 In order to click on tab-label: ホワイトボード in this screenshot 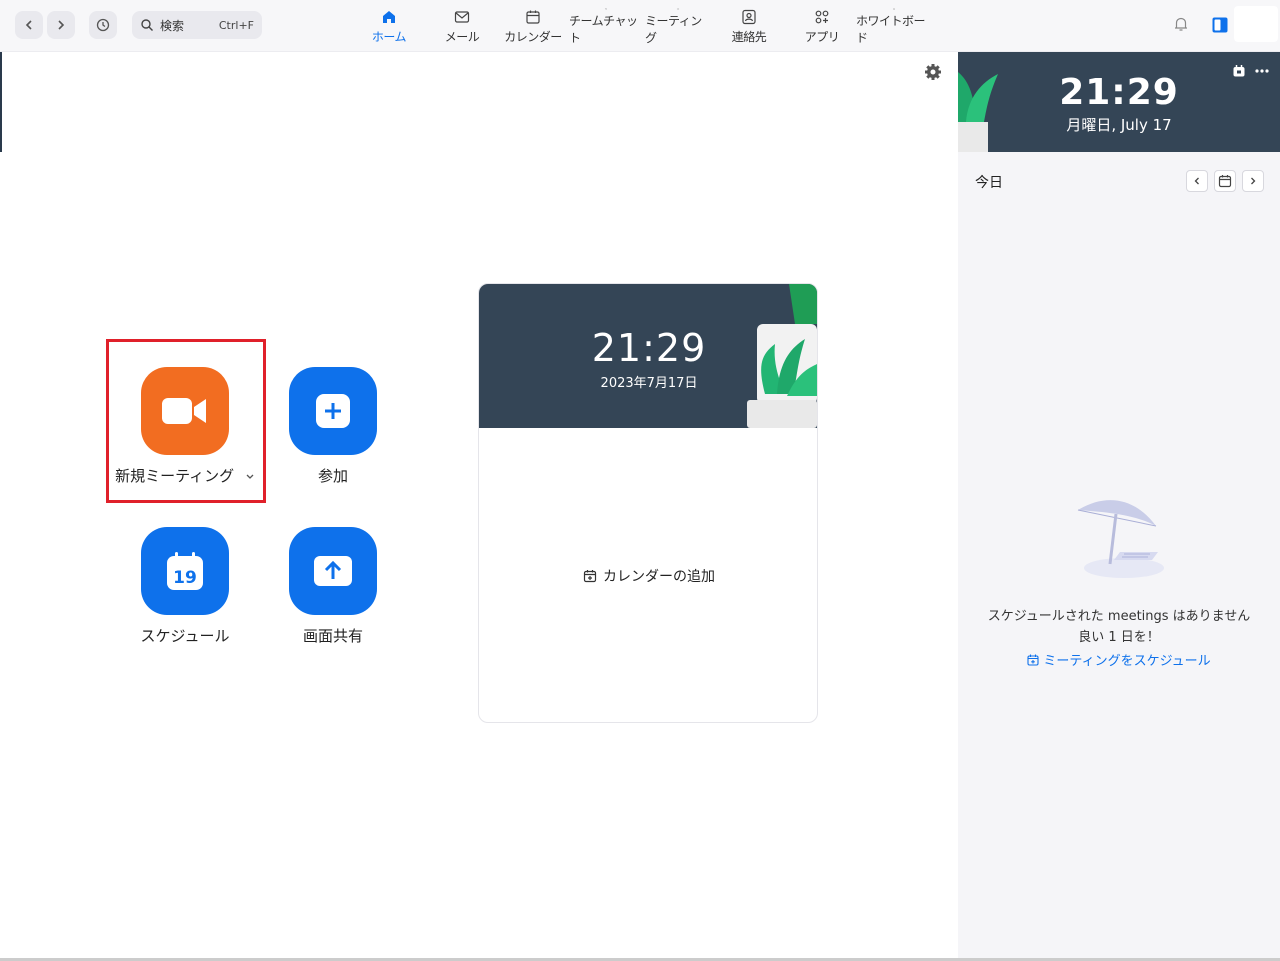, I will do `click(891, 29)`.